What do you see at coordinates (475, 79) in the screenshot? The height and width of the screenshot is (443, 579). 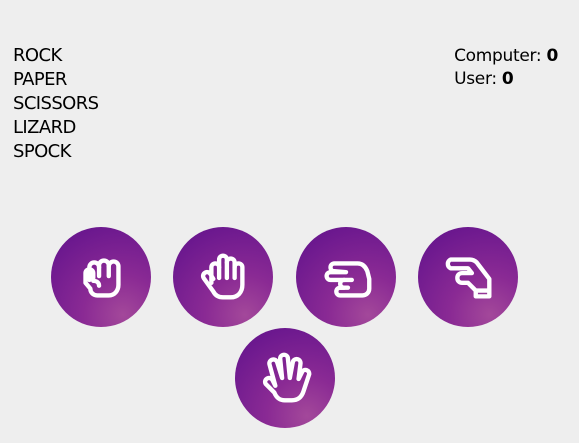 I see `user-score-label: User:` at bounding box center [475, 79].